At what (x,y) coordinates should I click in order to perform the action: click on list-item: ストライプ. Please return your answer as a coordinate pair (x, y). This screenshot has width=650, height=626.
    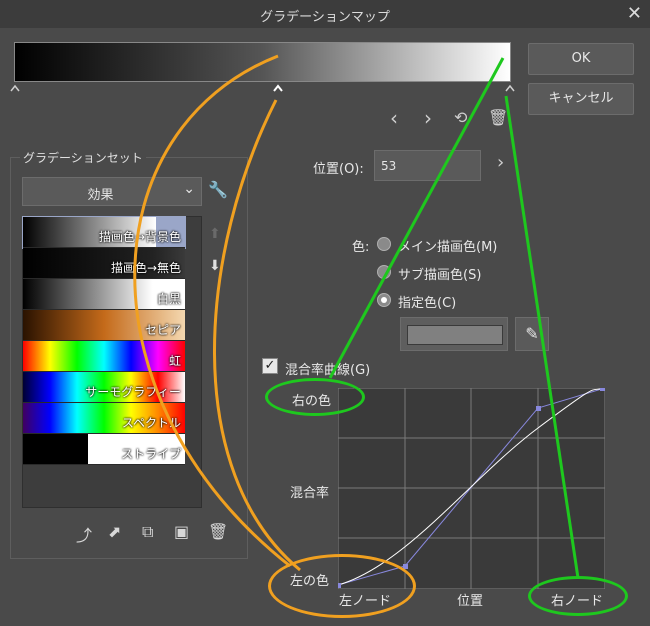
    Looking at the image, I should click on (104, 449).